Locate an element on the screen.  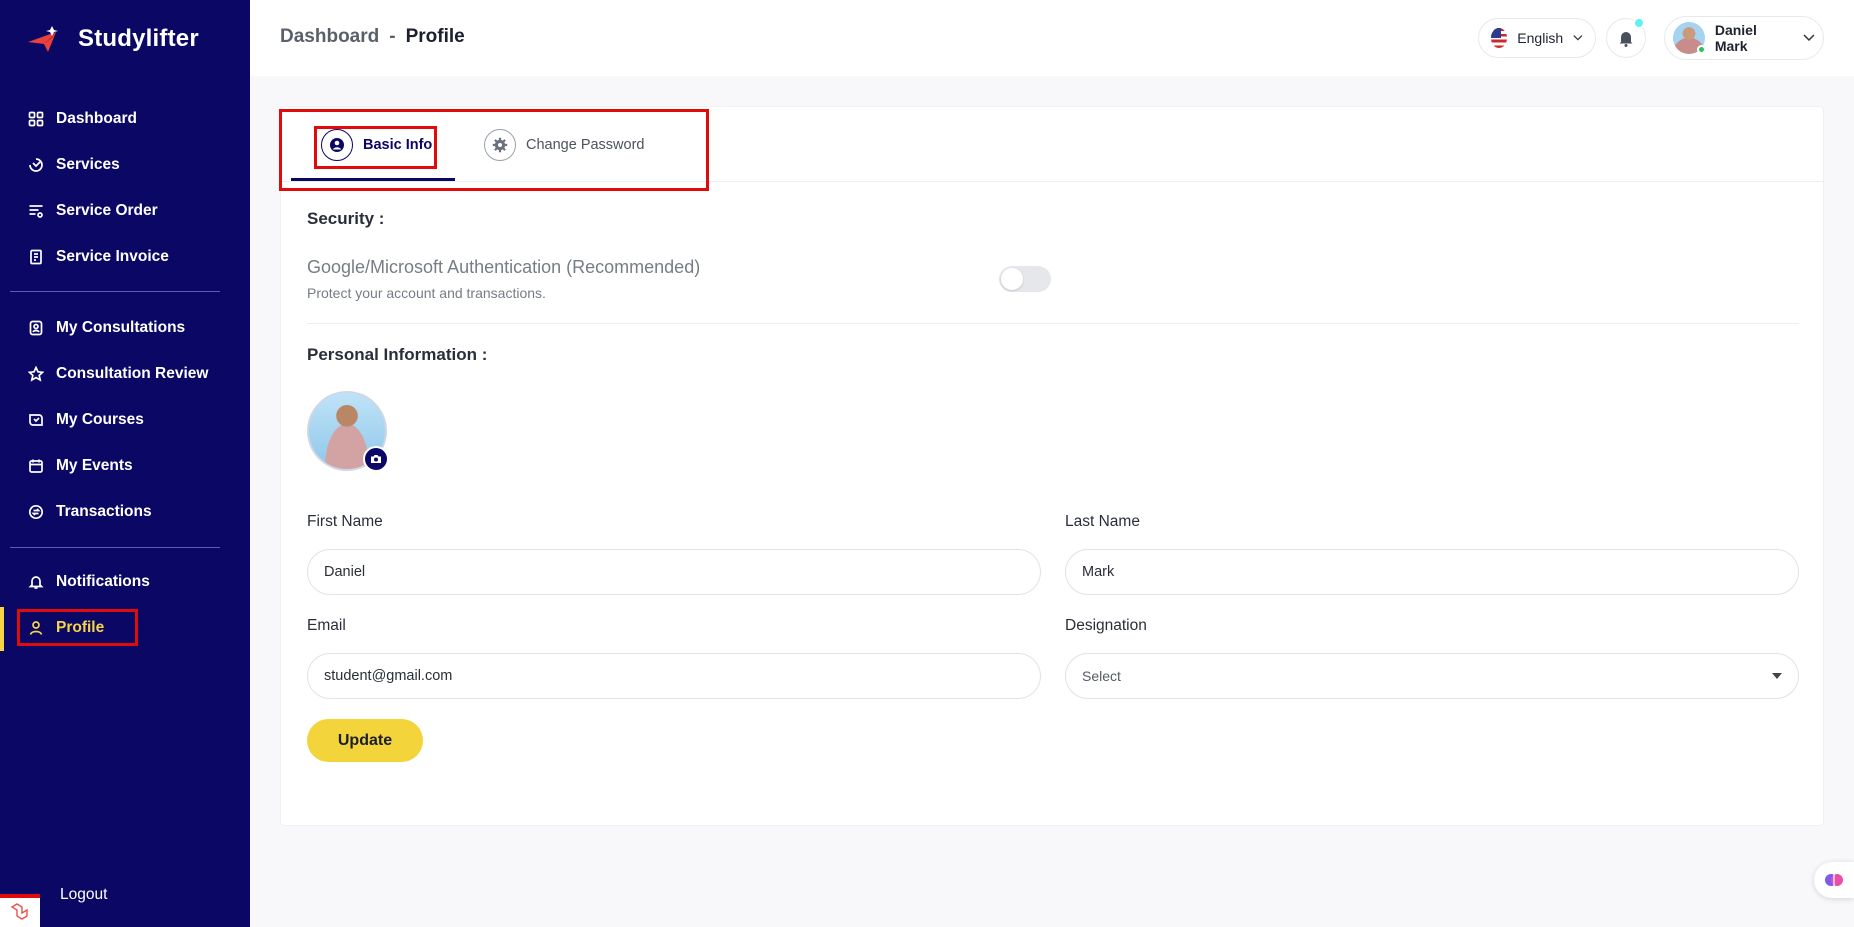
consultation-icon is located at coordinates (36, 328).